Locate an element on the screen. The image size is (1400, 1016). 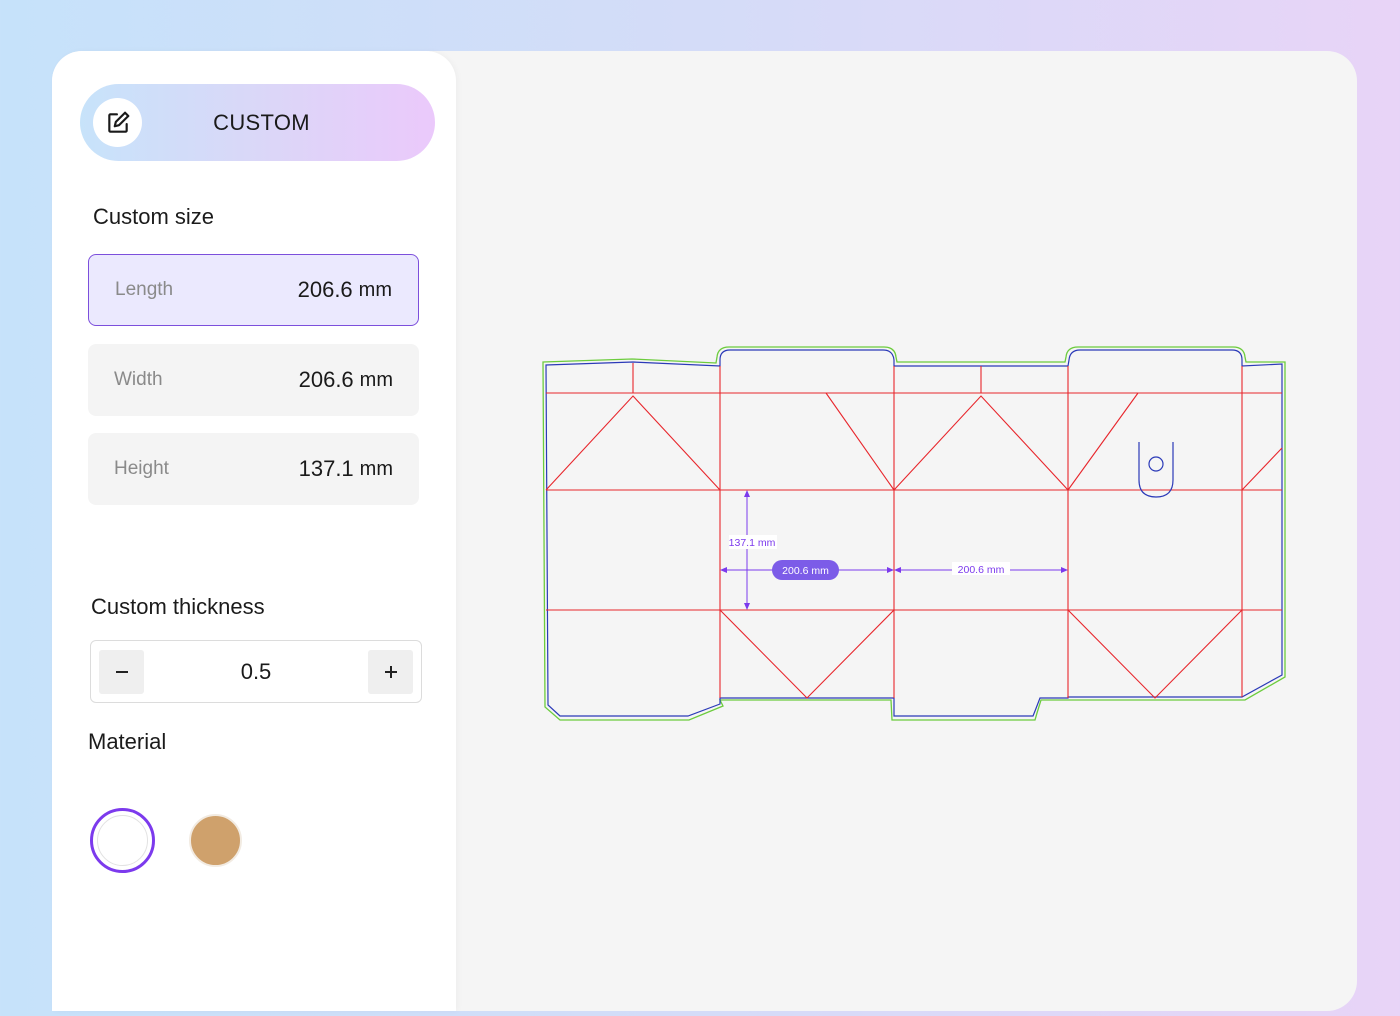
hang-slot is located at coordinates (1156, 470).